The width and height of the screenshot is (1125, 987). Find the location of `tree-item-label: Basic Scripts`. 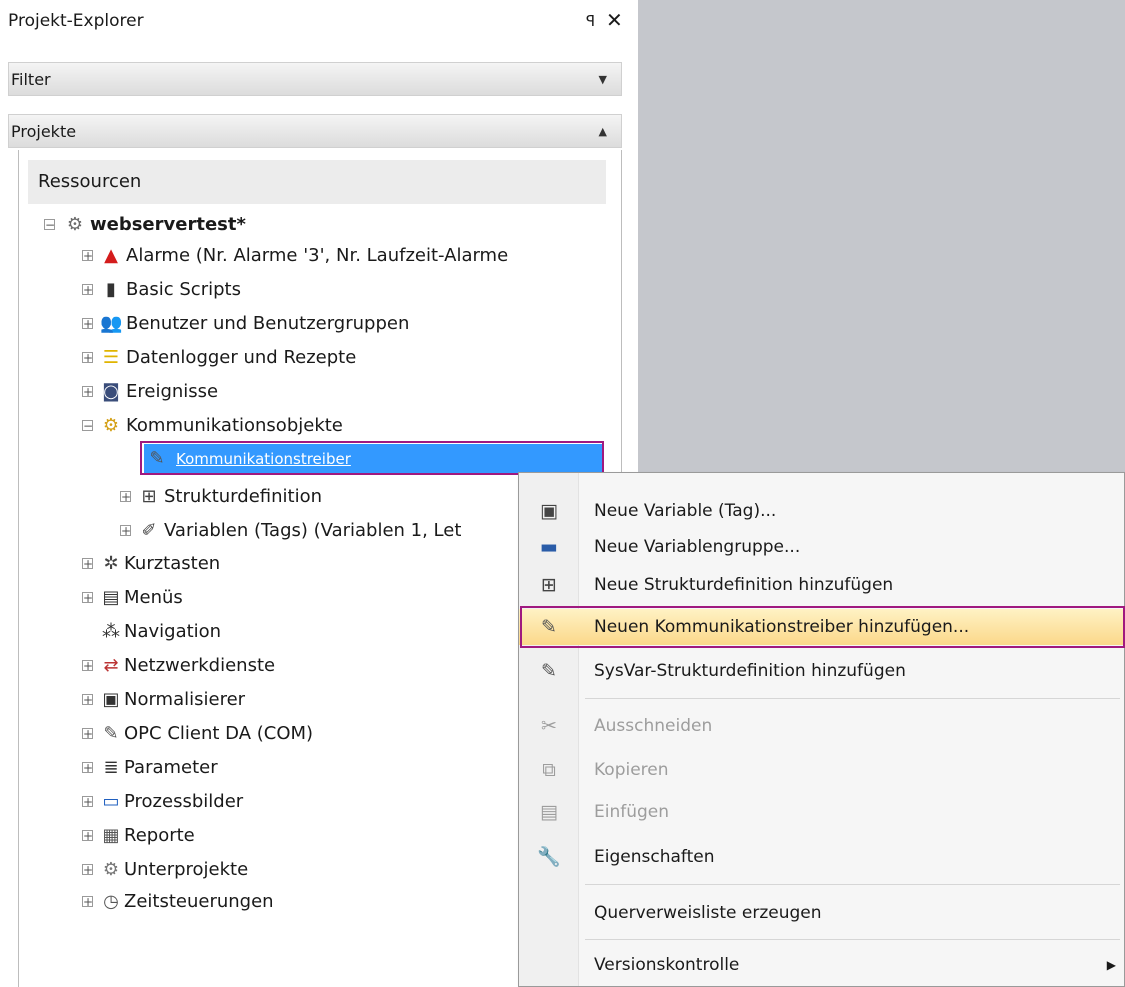

tree-item-label: Basic Scripts is located at coordinates (183, 289).